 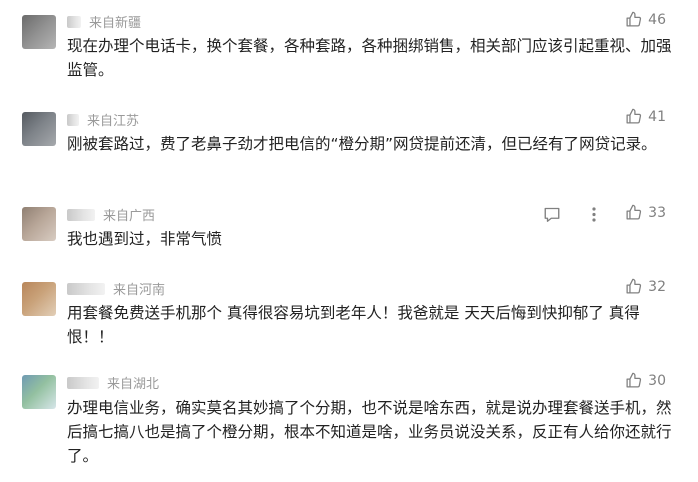 I want to click on comment-icon, so click(x=552, y=214).